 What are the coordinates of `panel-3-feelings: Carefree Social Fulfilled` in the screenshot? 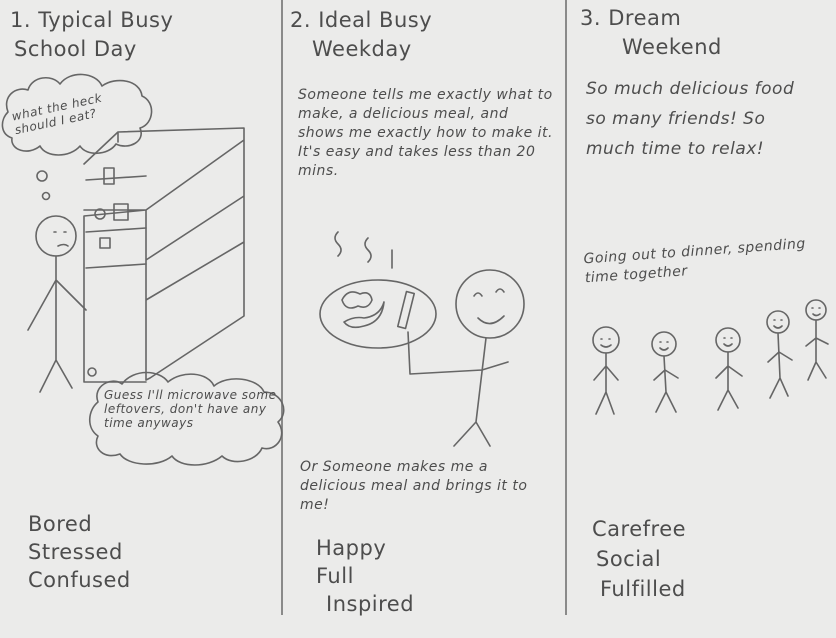 It's located at (639, 559).